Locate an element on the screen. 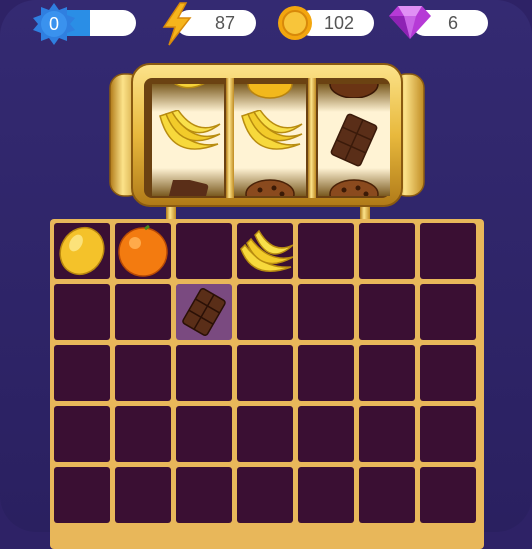 The image size is (532, 549). orange-icon is located at coordinates (143, 250).